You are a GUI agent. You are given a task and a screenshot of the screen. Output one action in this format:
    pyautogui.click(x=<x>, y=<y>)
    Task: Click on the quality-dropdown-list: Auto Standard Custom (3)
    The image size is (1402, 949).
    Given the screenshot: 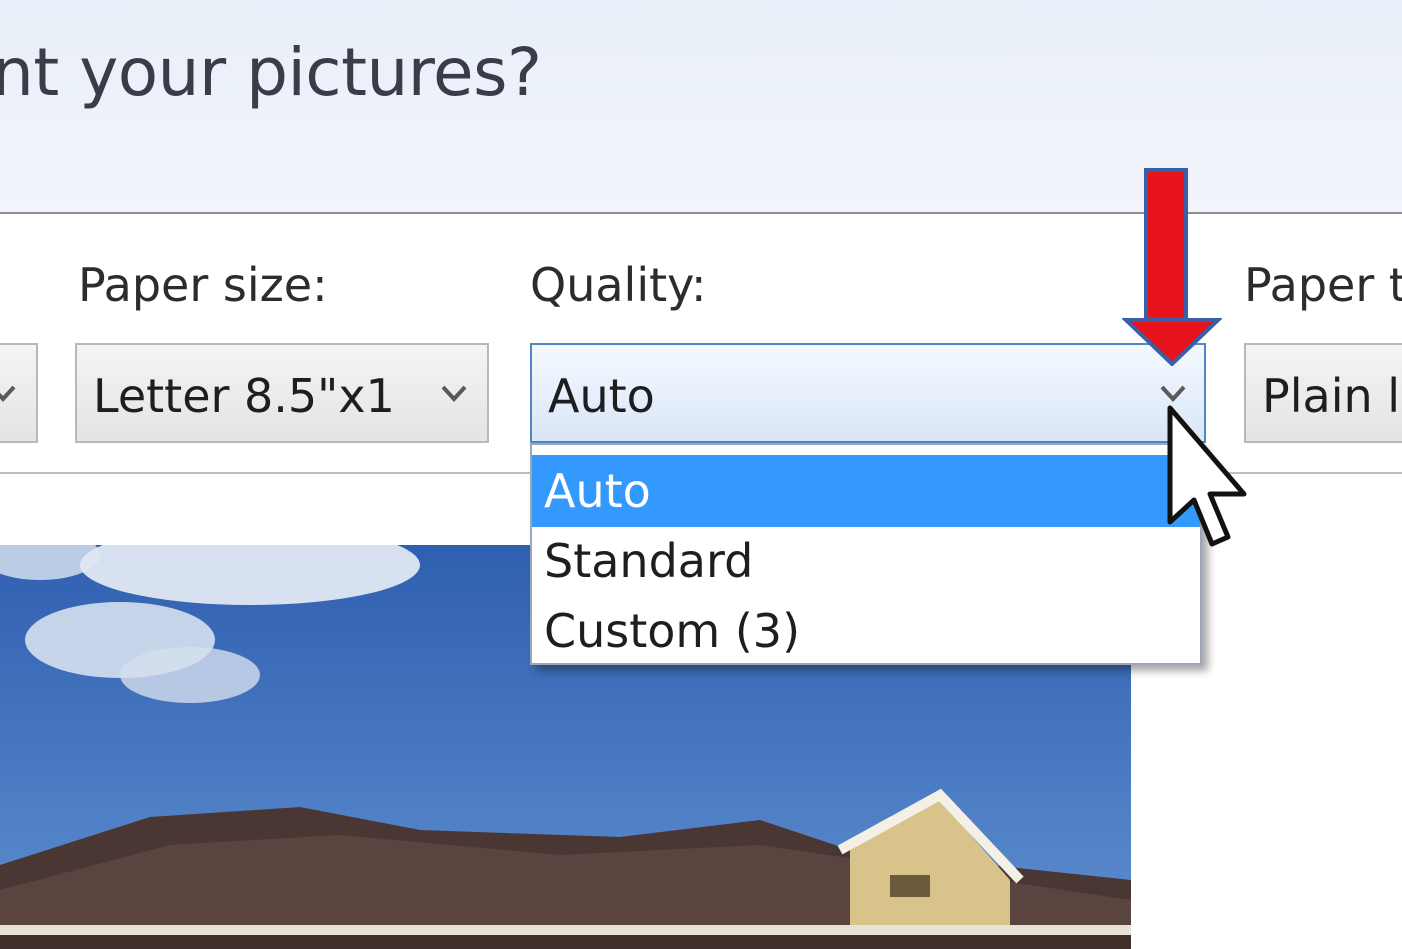 What is the action you would take?
    pyautogui.click(x=866, y=554)
    